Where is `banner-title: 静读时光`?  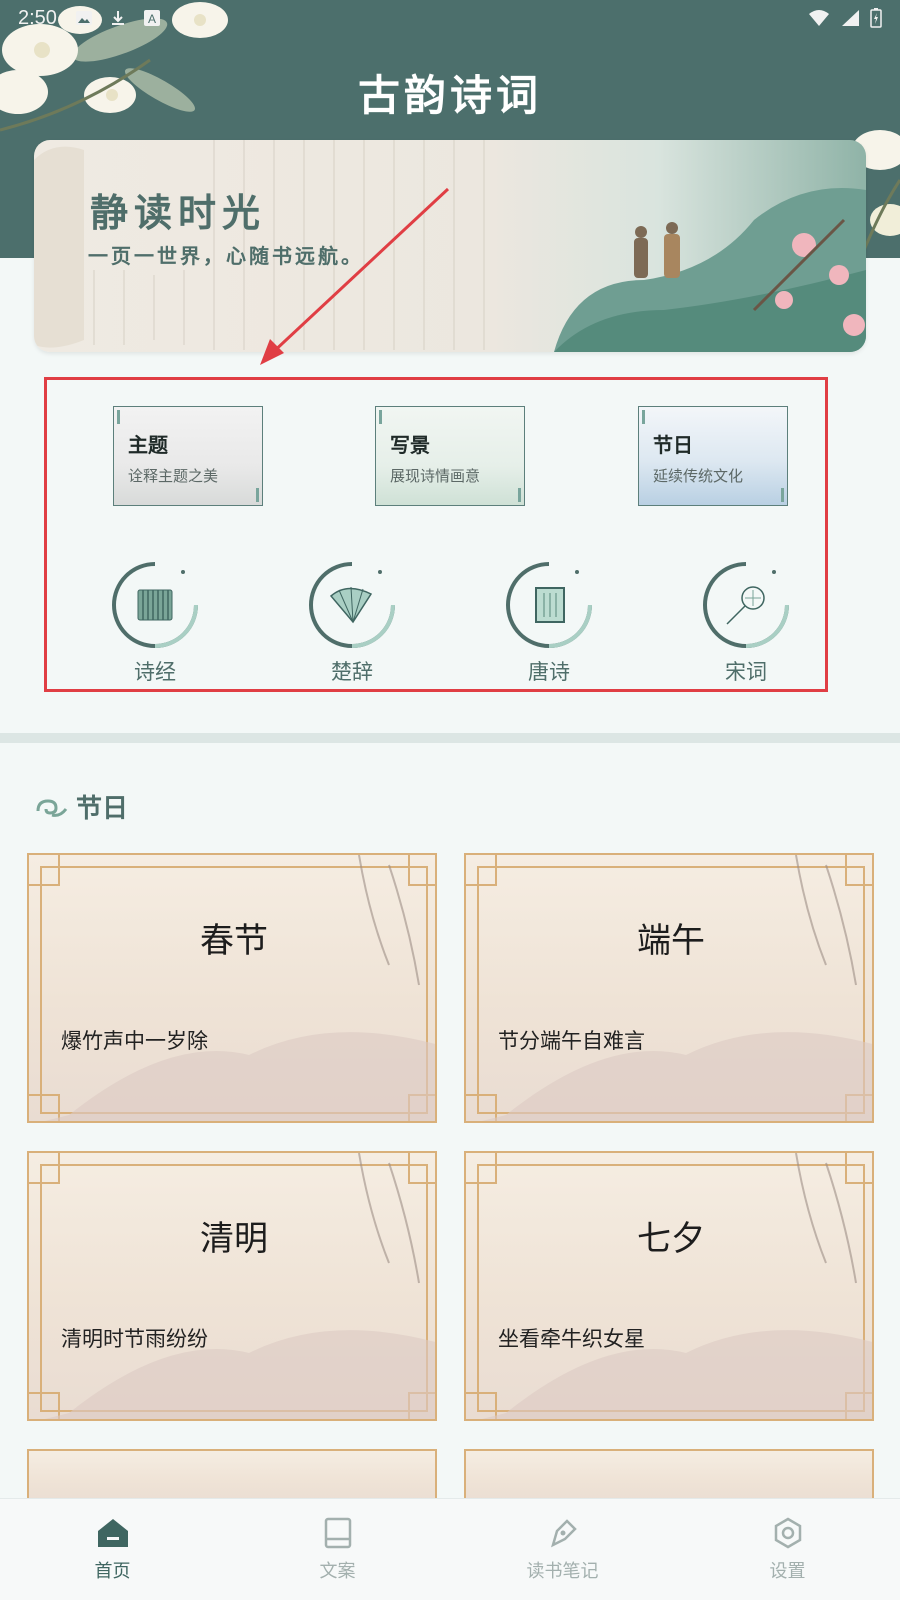 banner-title: 静读时光 is located at coordinates (178, 212).